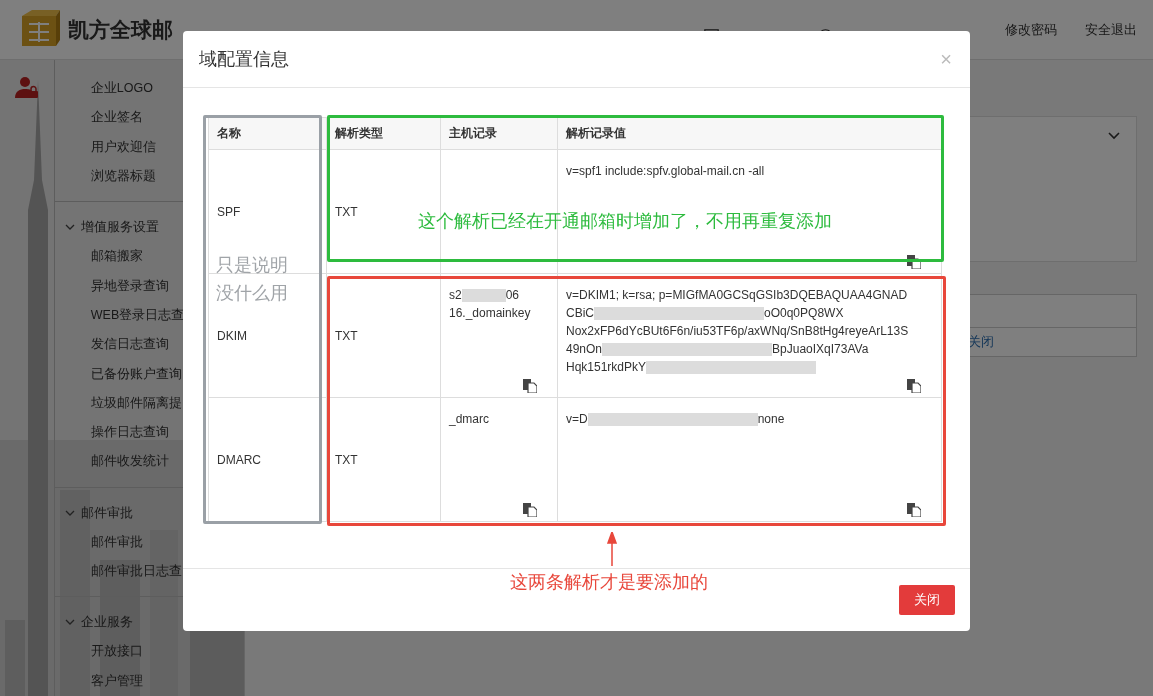 The image size is (1153, 696). What do you see at coordinates (116, 652) in the screenshot?
I see `menu-item: 开放接口` at bounding box center [116, 652].